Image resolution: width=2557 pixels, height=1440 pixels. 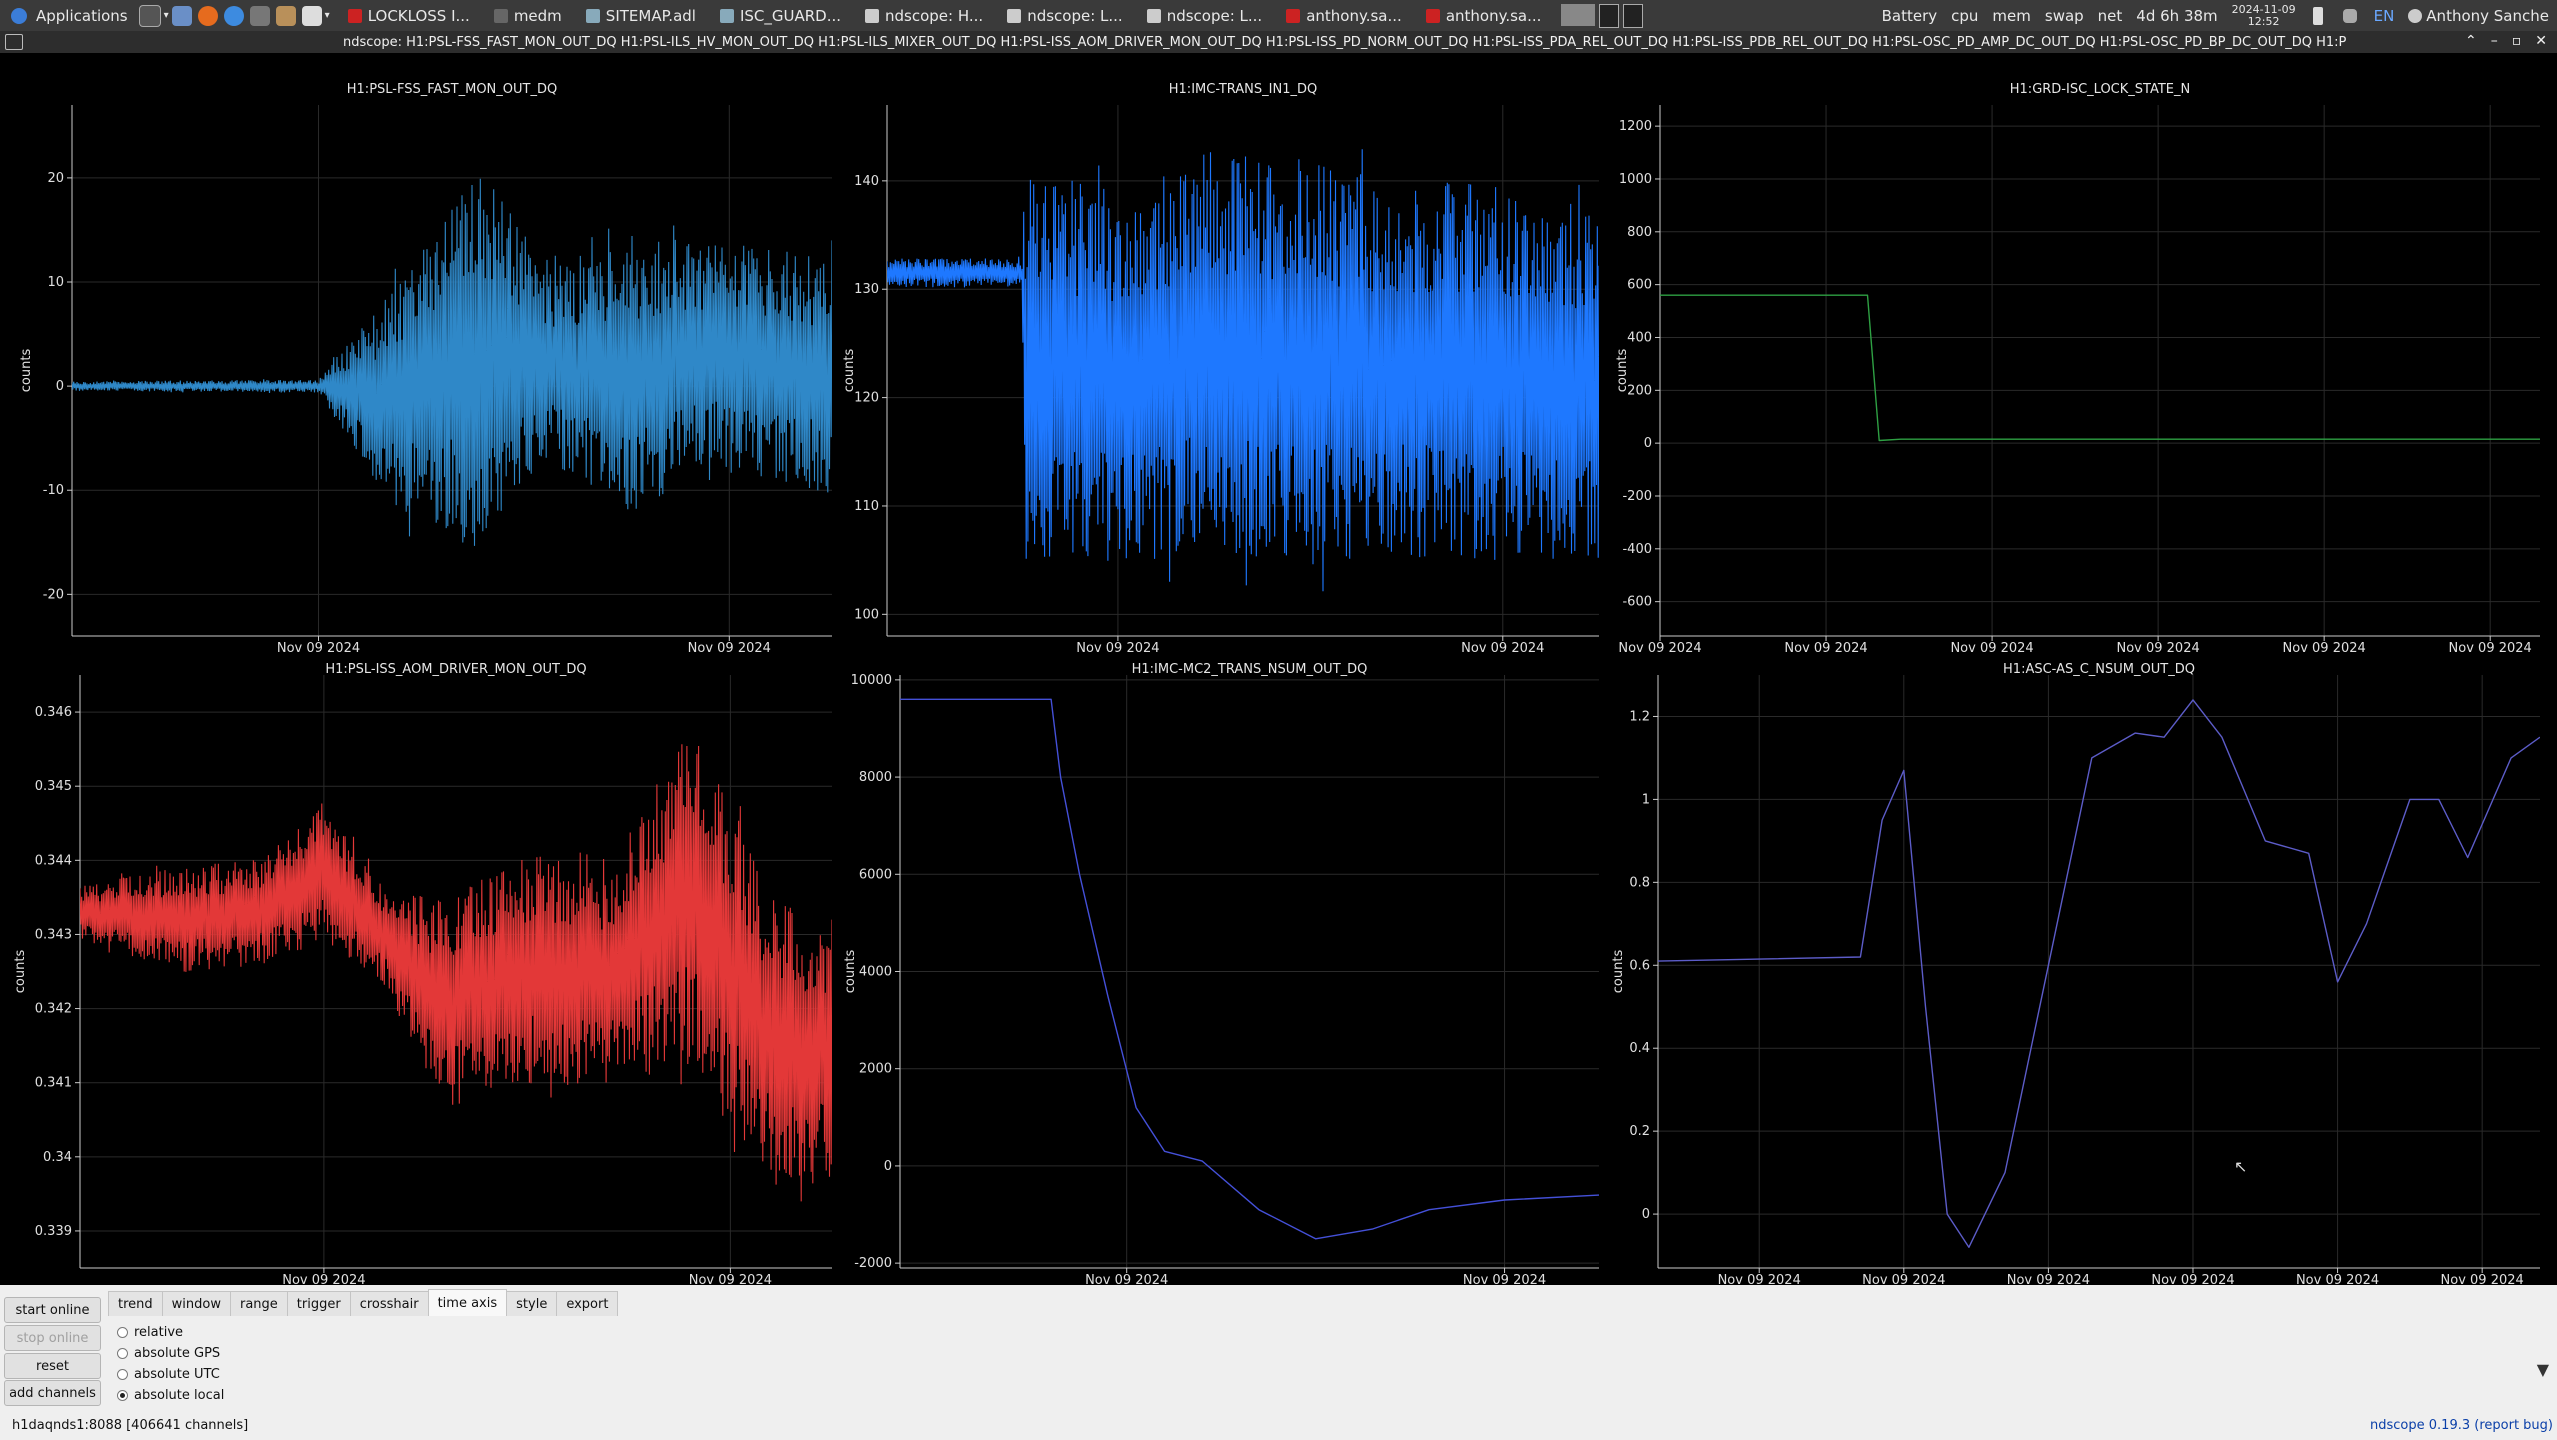 I want to click on radio-absolute-local: absolute local, so click(x=170, y=1395).